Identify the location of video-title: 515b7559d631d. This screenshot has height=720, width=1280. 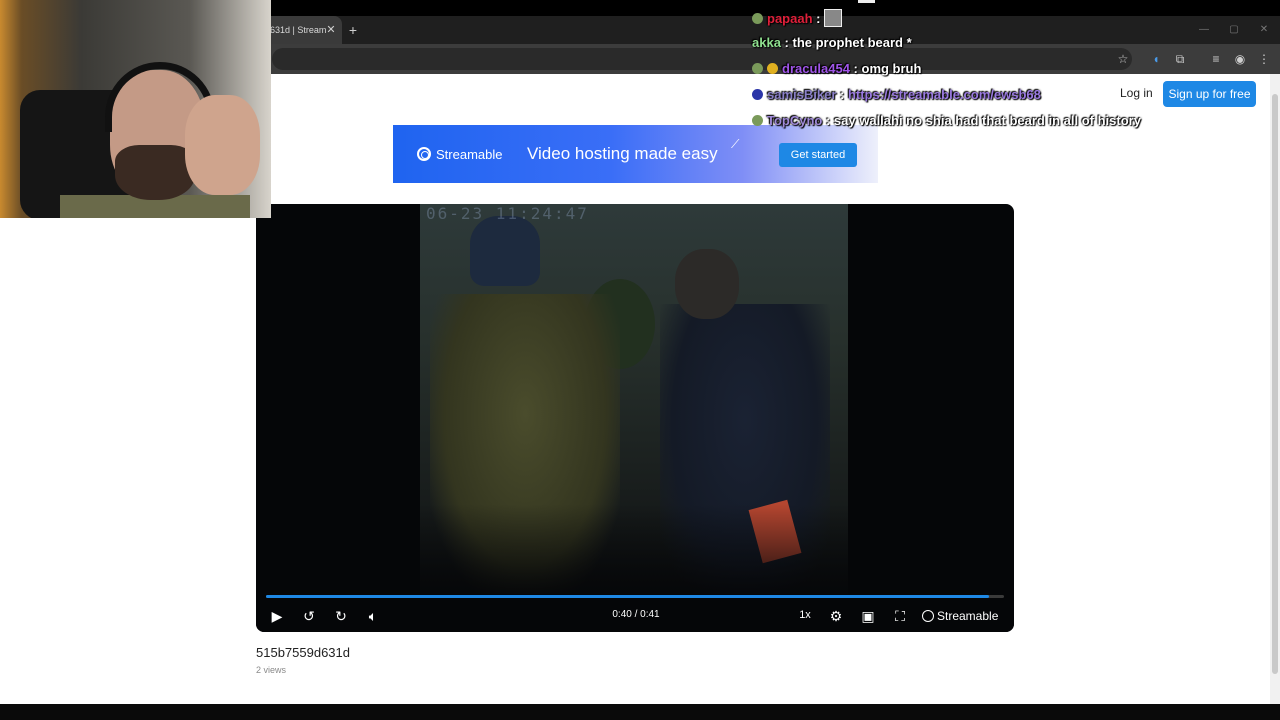
(303, 652).